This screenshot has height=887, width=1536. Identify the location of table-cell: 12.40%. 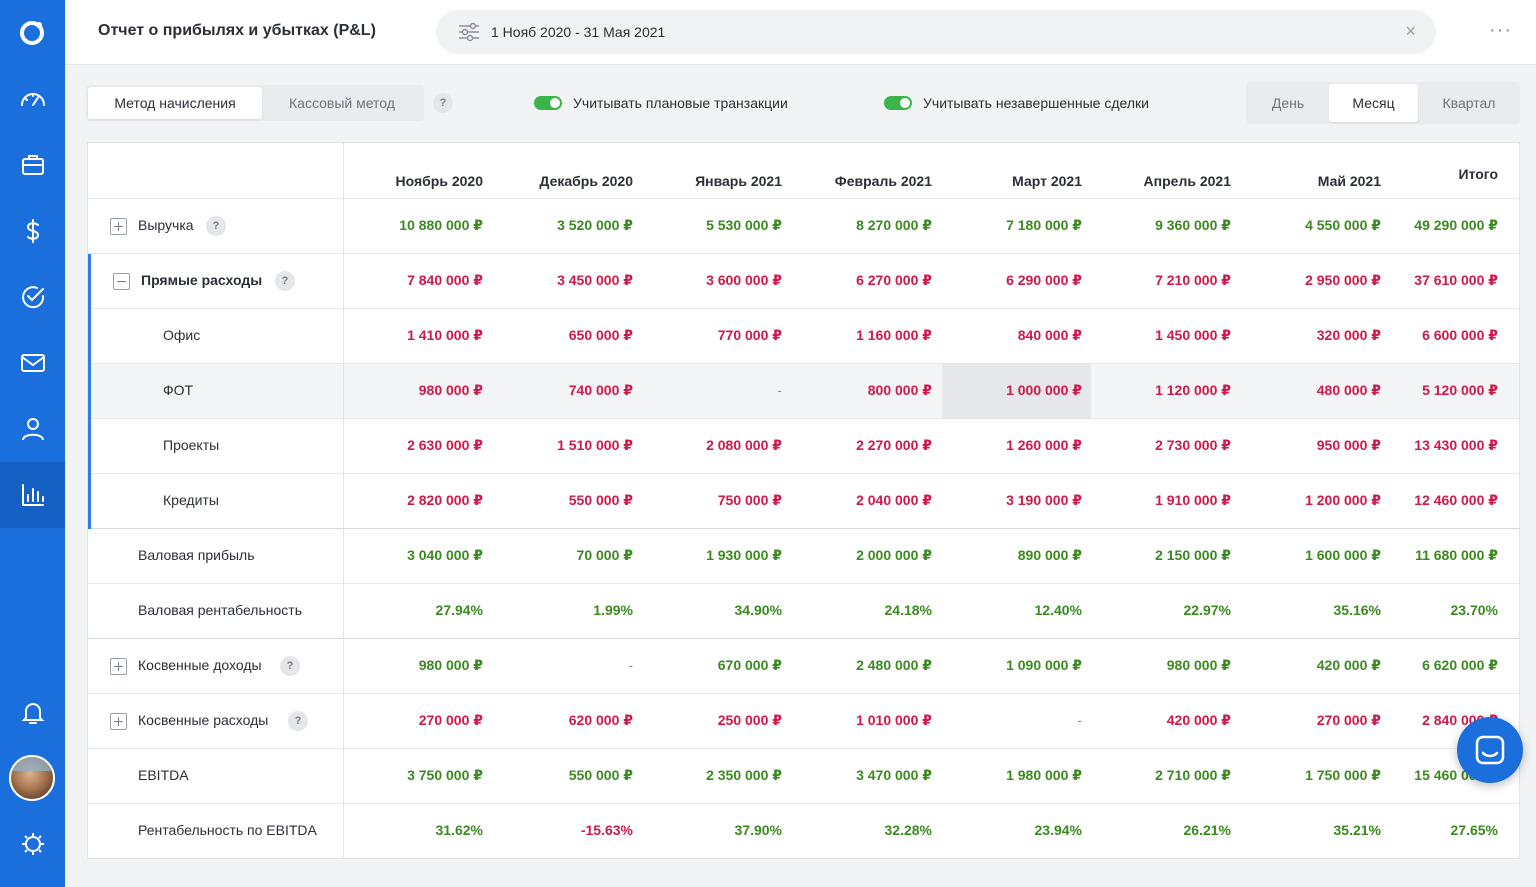
(1058, 610).